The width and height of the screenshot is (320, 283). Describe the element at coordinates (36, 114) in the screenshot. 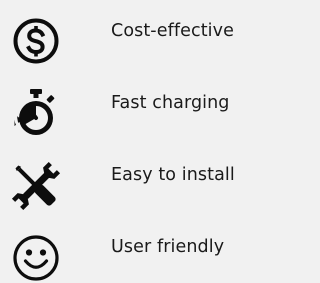

I see `stopwatch-icon` at that location.